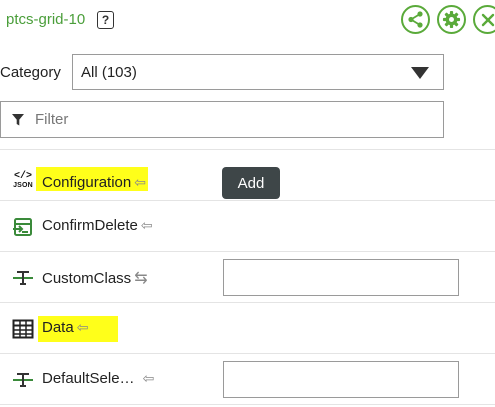 The height and width of the screenshot is (407, 495). I want to click on gear-icon, so click(451, 19).